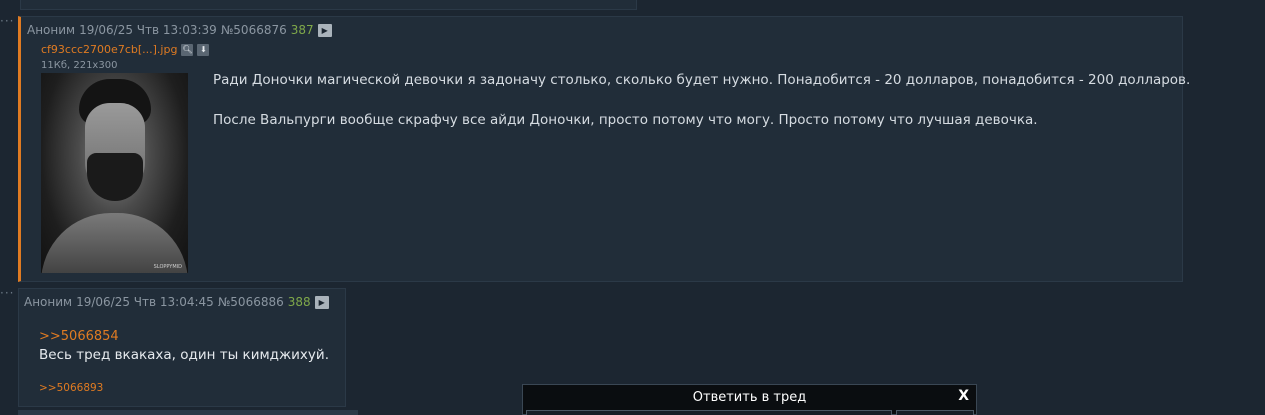 The image size is (1265, 415). I want to click on reply-form: Ответить в тред X, so click(749, 399).